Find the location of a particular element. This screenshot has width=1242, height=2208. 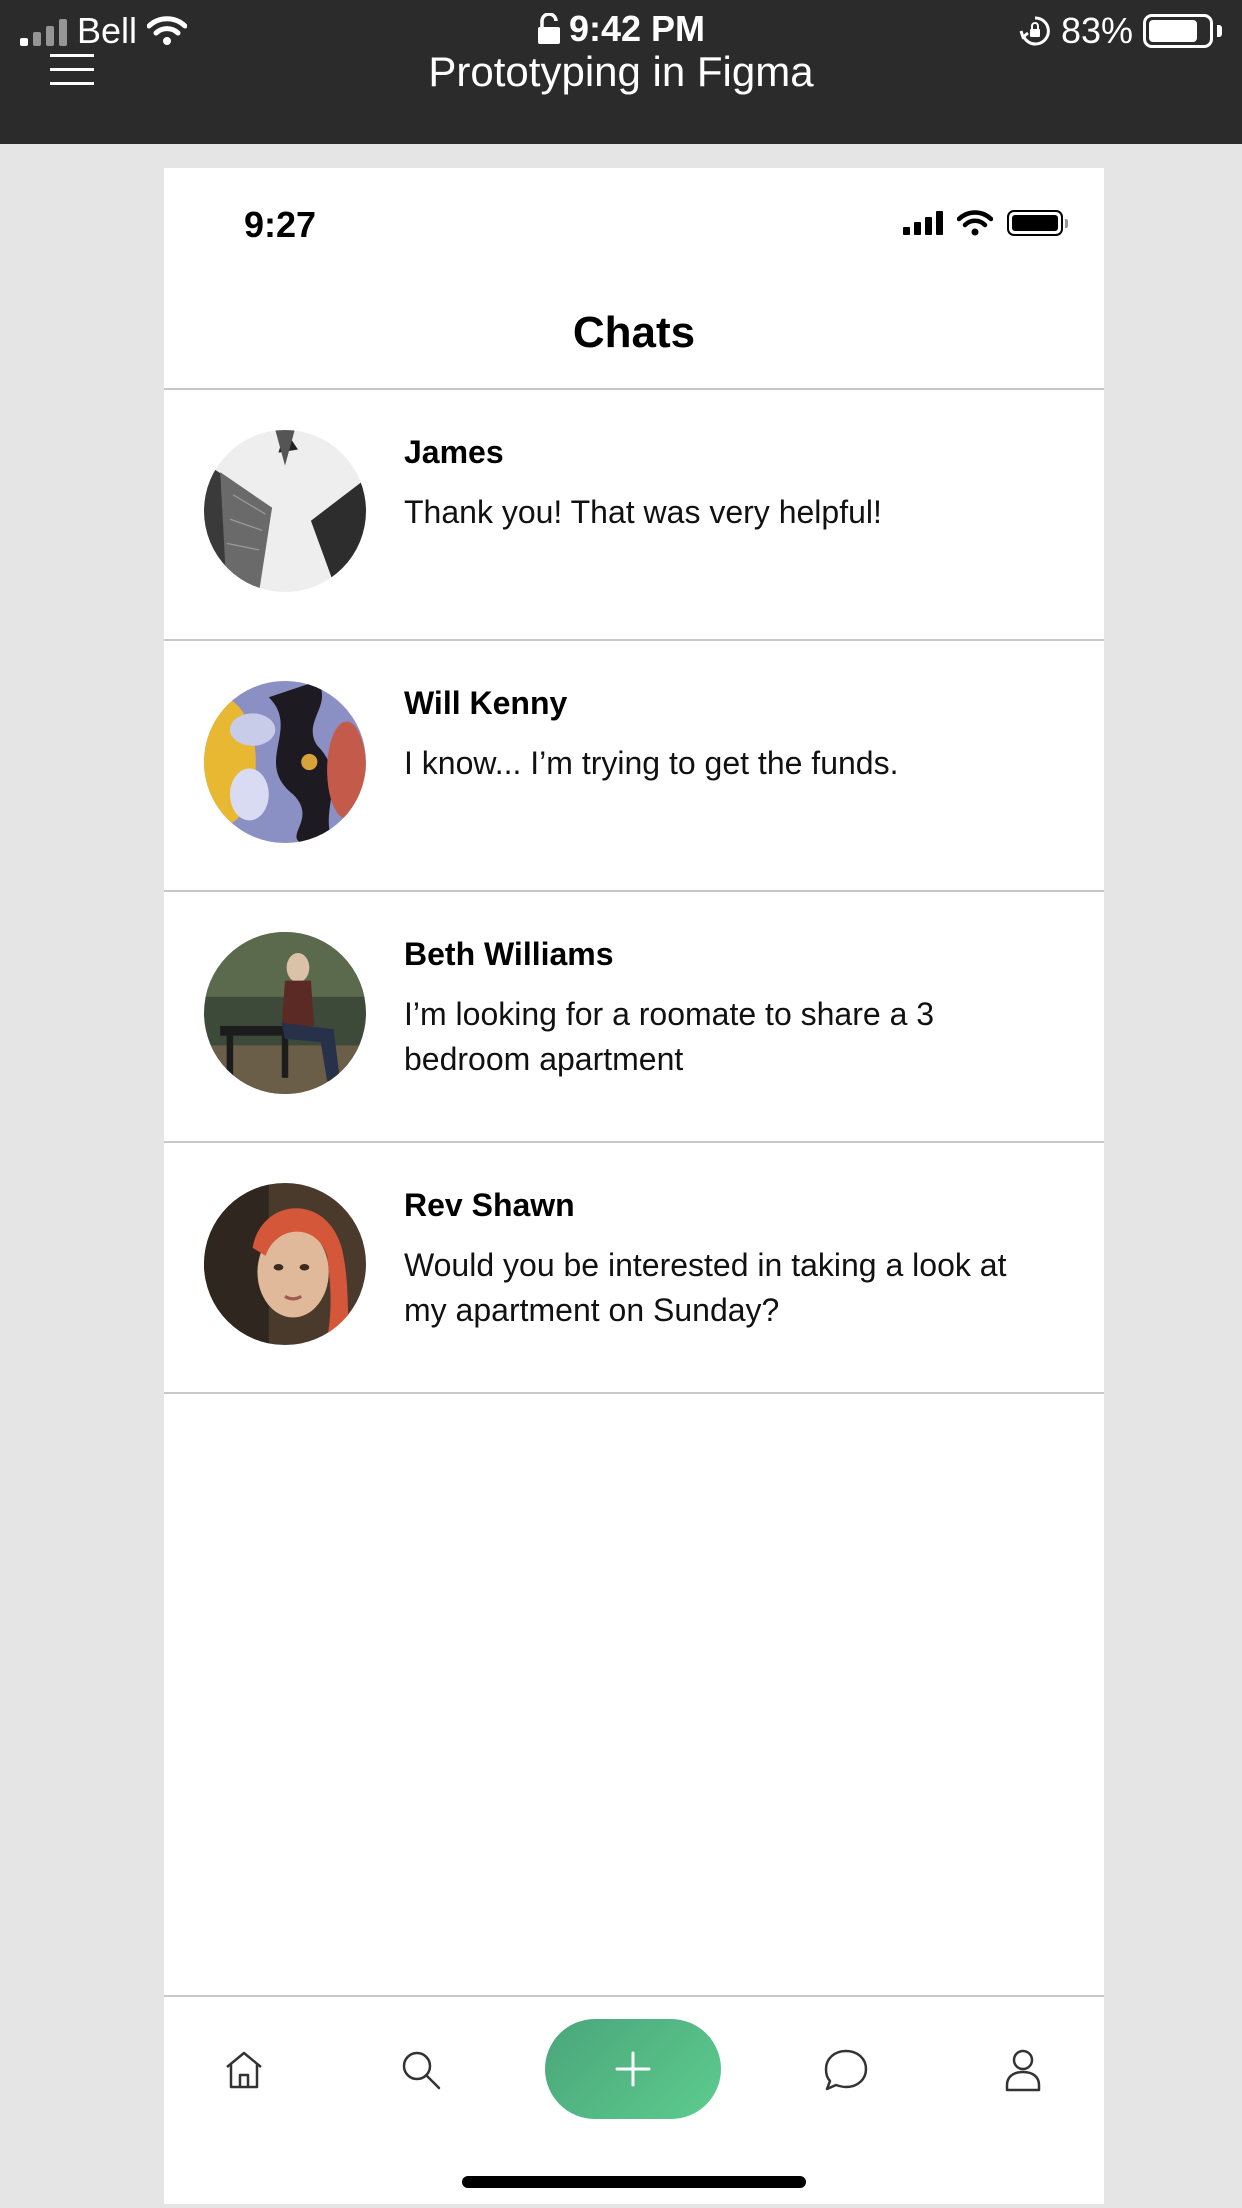

prototype-time: 9:27 is located at coordinates (280, 224).